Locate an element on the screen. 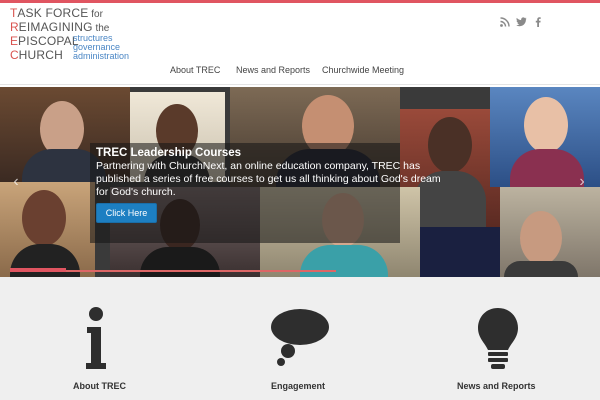 The image size is (600, 400). logo-line-4: CHURCH is located at coordinates (37, 55).